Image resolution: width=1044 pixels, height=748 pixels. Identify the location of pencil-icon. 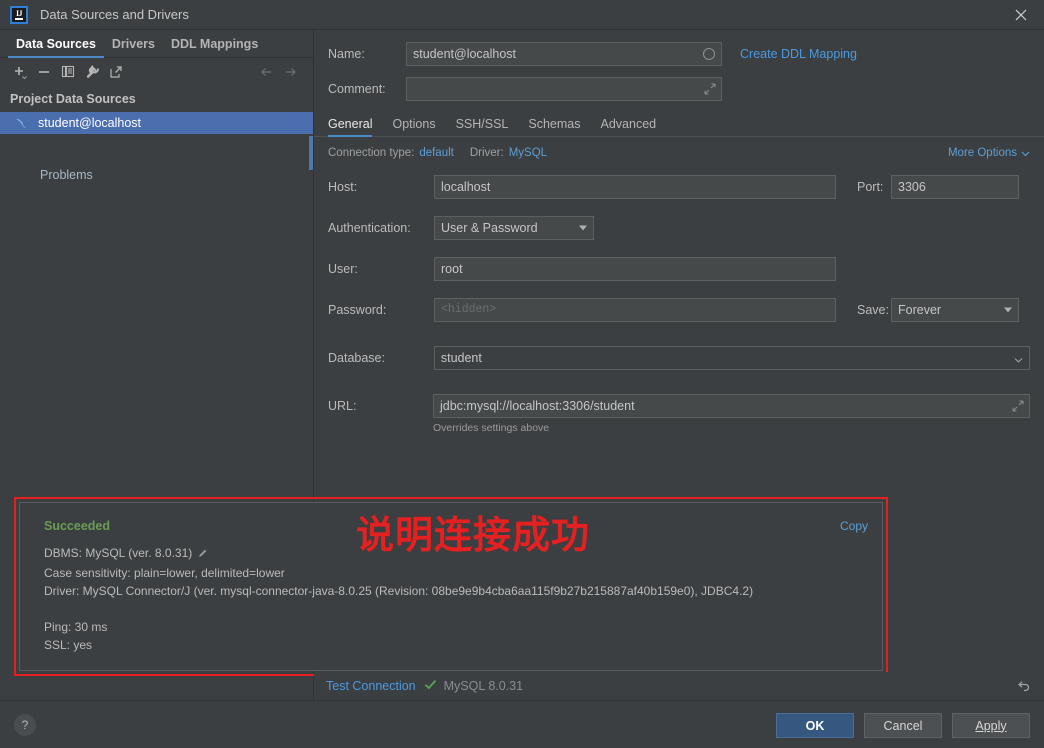
(202, 555).